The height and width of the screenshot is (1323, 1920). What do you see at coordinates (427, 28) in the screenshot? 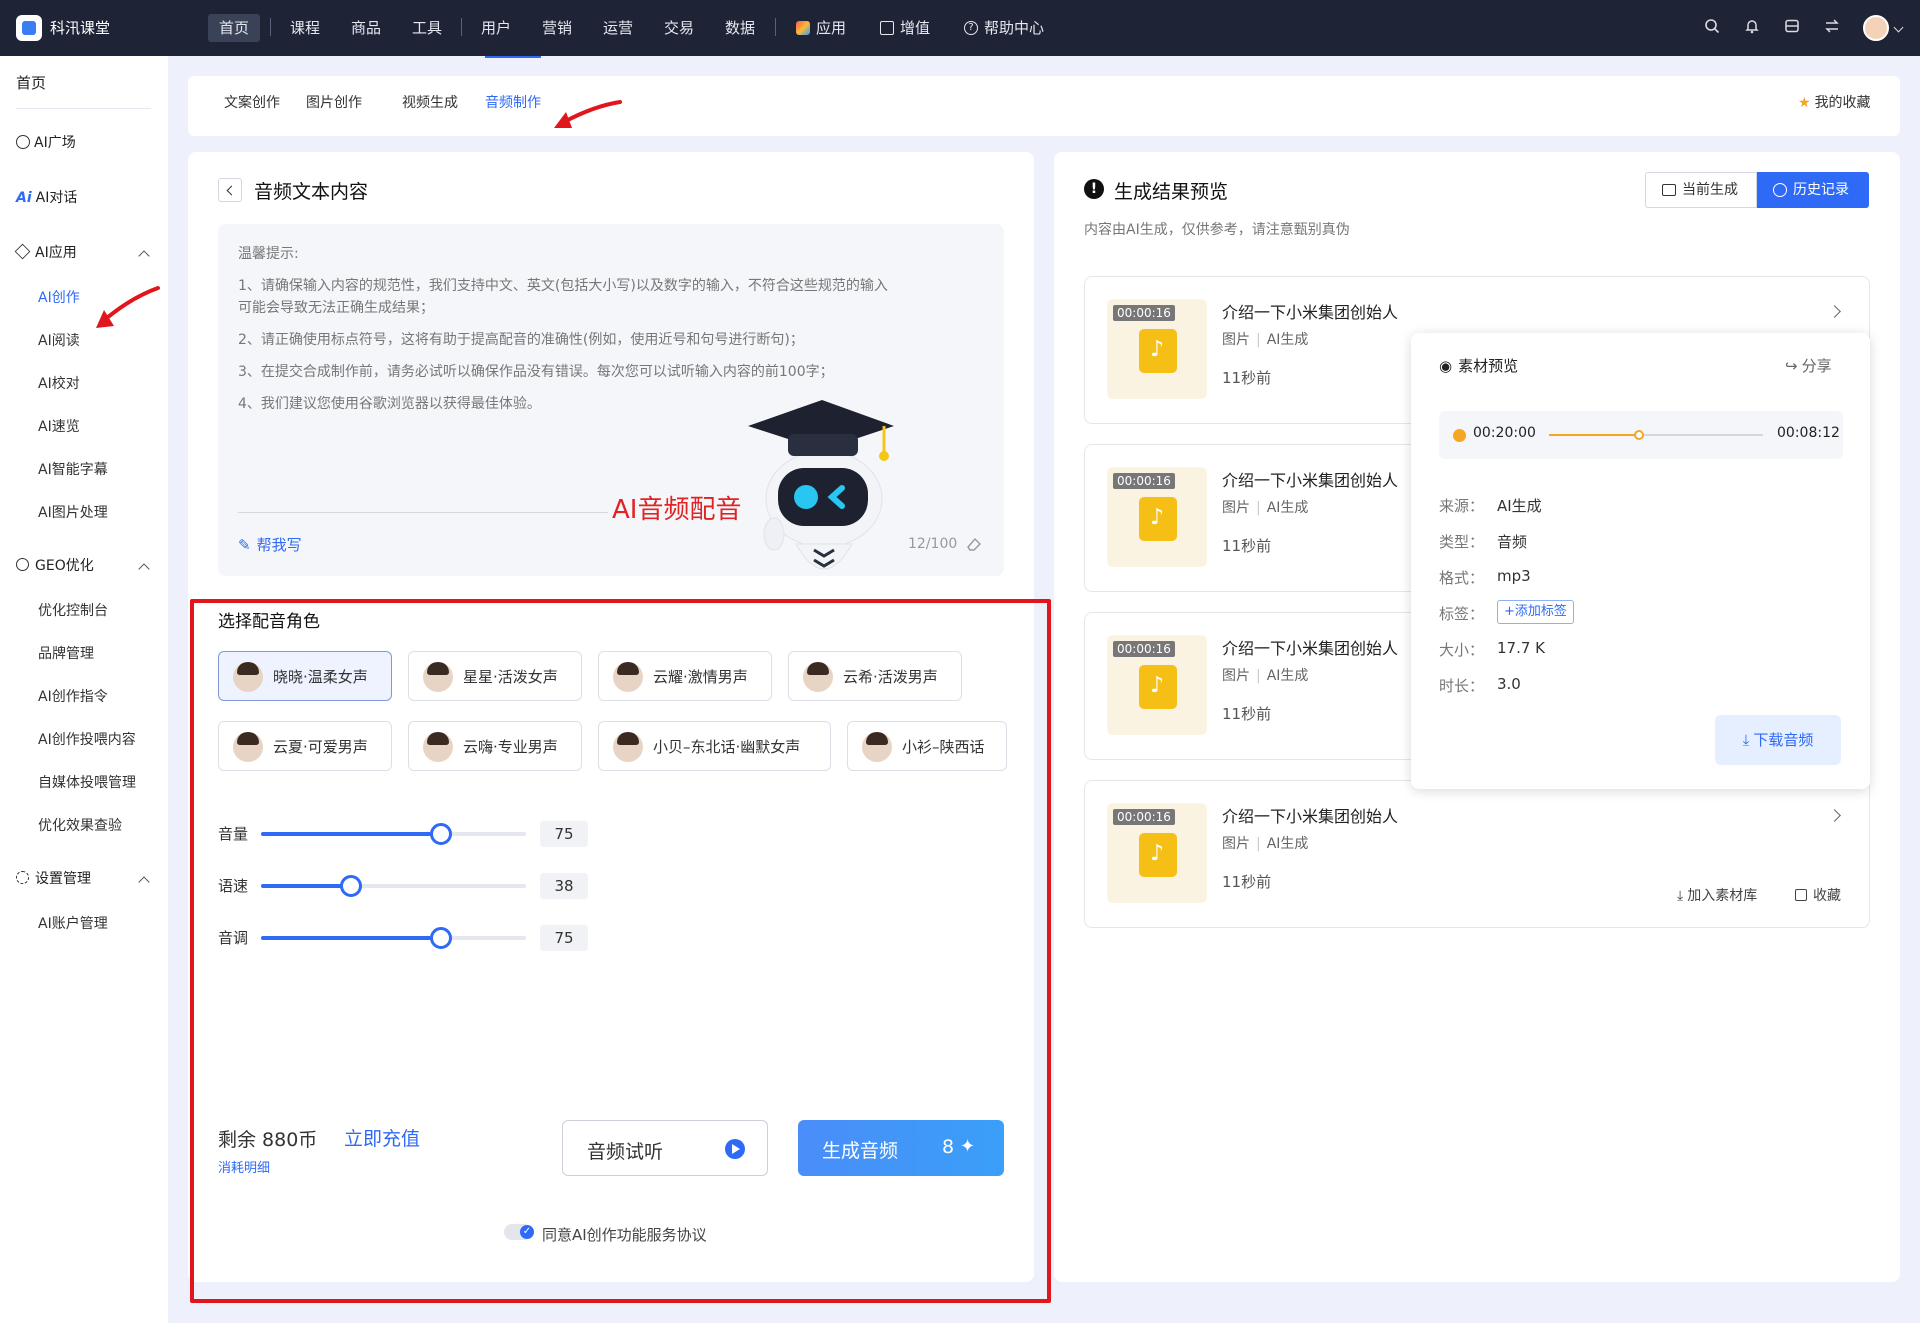
I see `nav-tools: 工具` at bounding box center [427, 28].